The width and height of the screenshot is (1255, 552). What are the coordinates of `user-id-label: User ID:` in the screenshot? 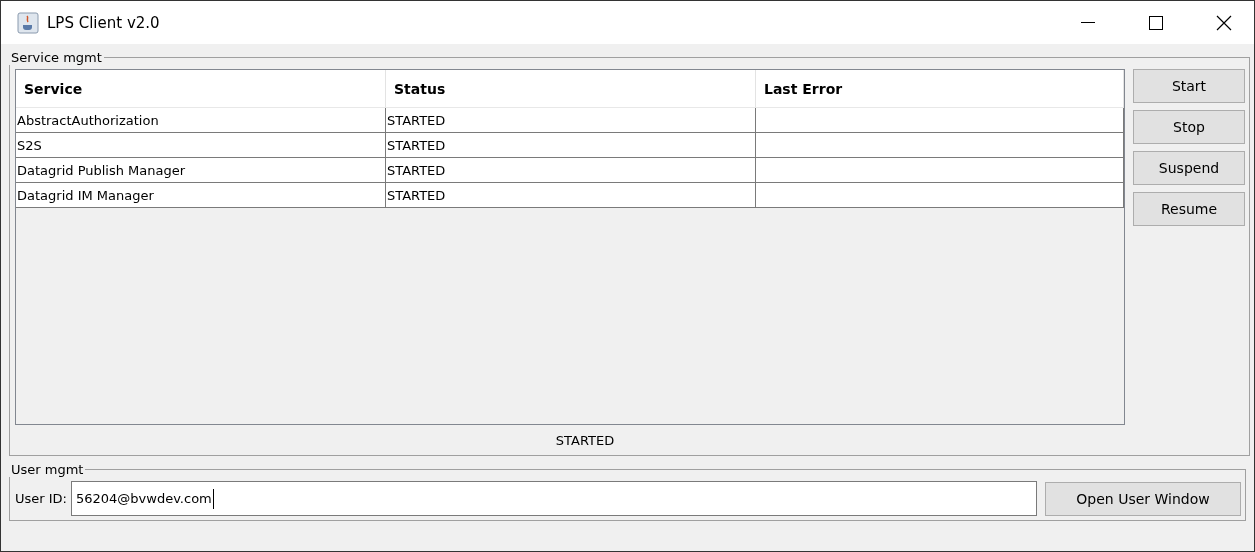 It's located at (41, 498).